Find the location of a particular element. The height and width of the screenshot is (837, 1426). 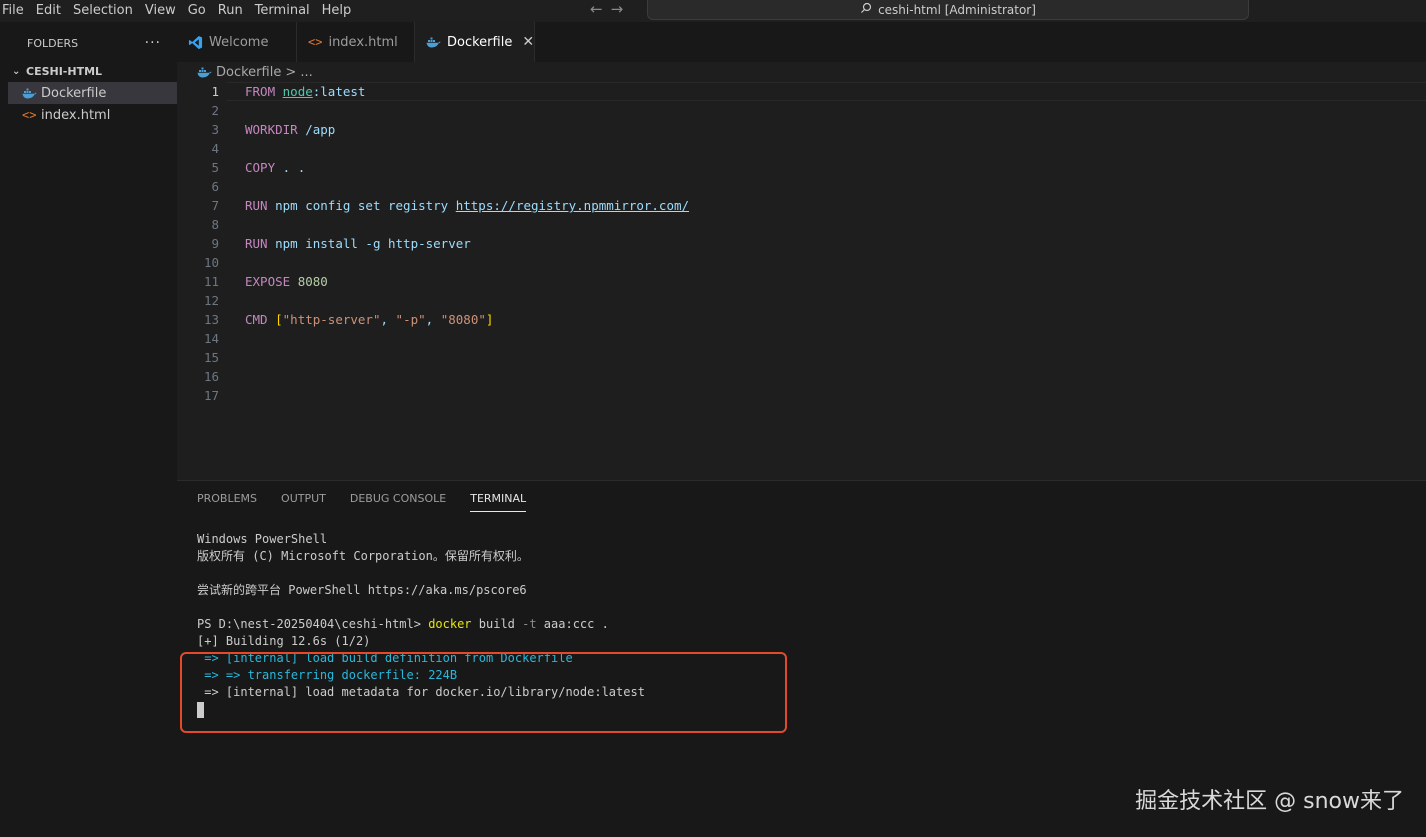

command-center: ceshi-html [Administrator] is located at coordinates (948, 10).